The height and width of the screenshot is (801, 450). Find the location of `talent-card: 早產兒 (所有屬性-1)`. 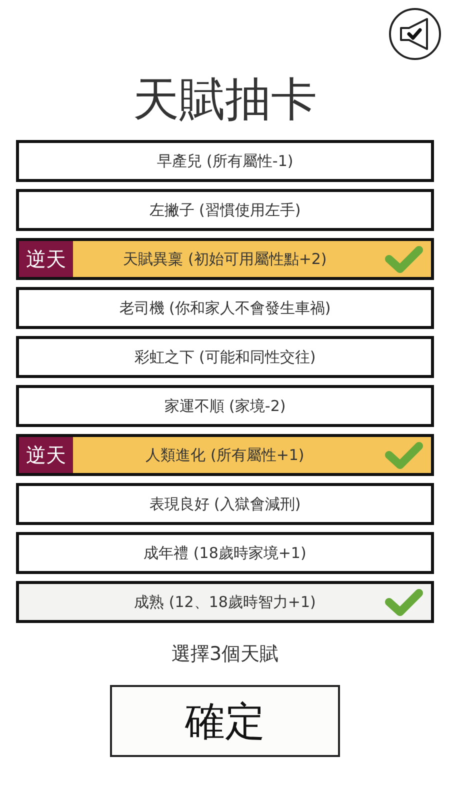

talent-card: 早產兒 (所有屬性-1) is located at coordinates (225, 161).